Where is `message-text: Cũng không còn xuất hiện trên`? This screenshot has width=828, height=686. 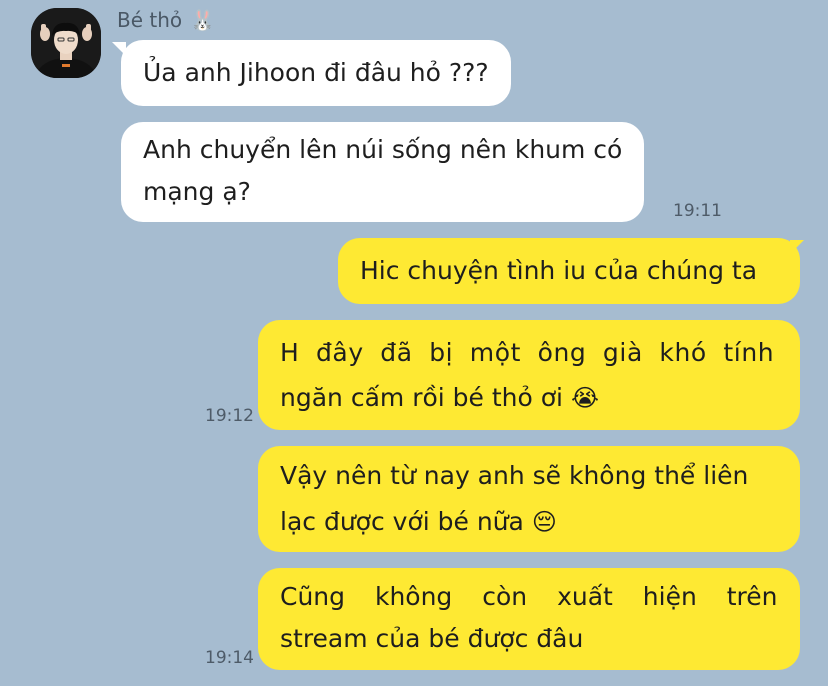
message-text: Cũng không còn xuất hiện trên is located at coordinates (529, 596).